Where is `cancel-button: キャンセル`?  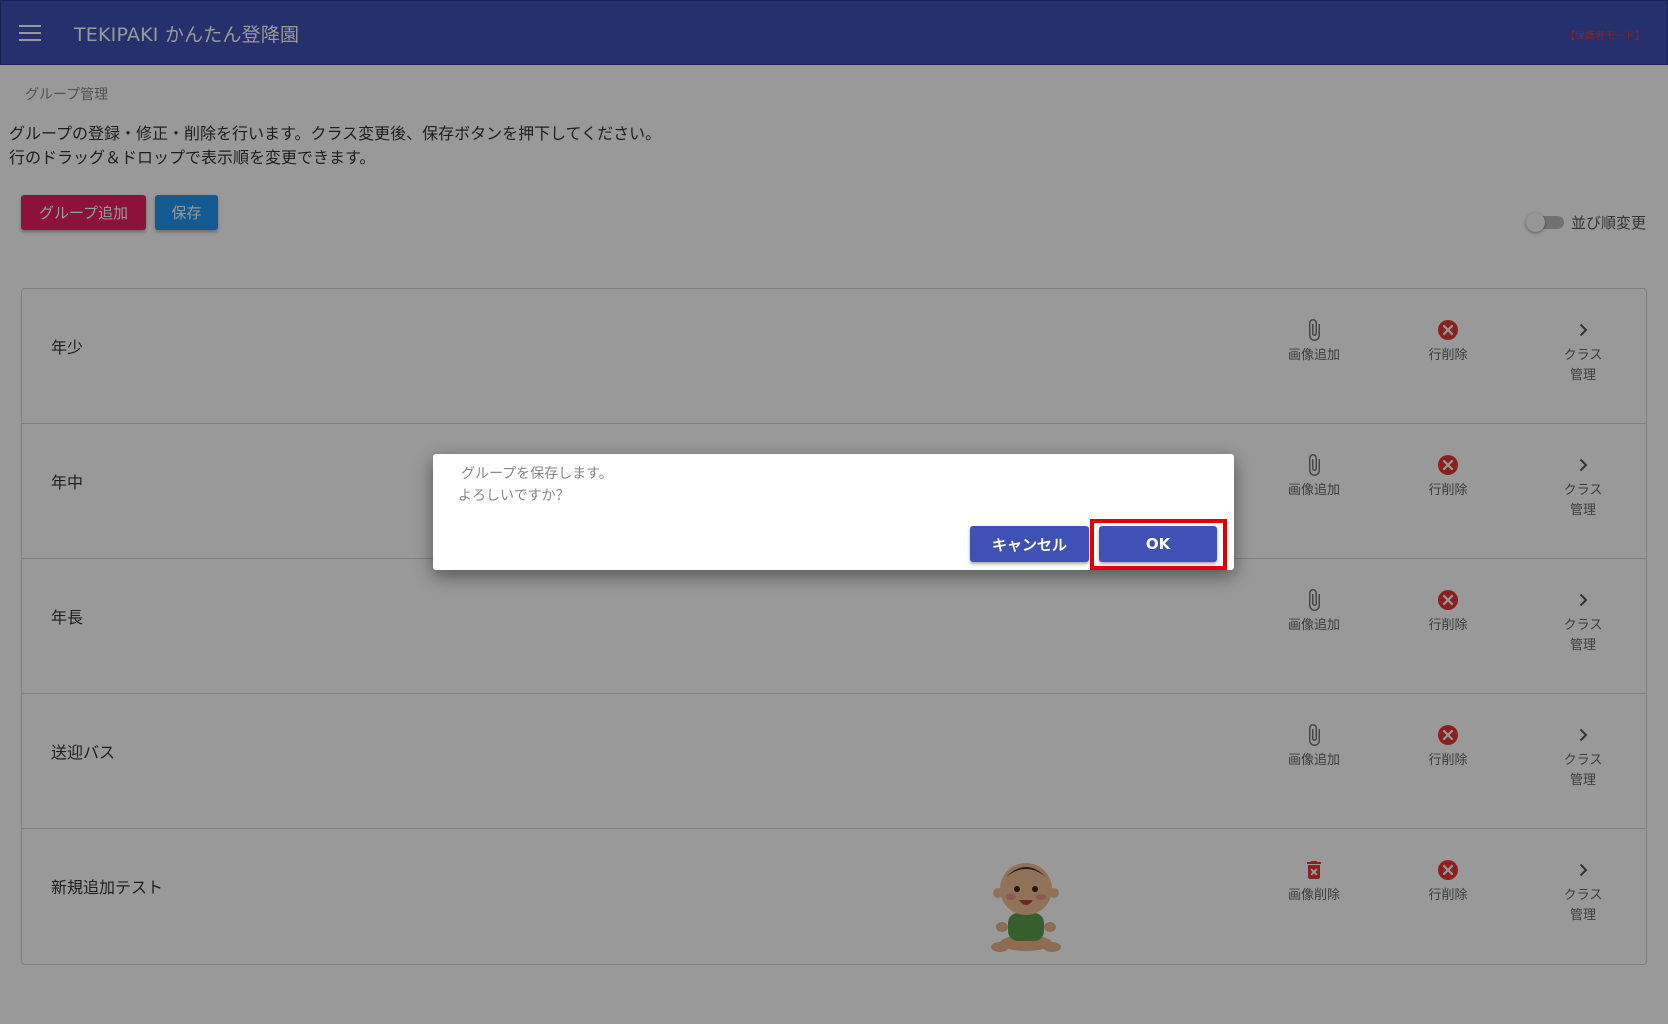
cancel-button: キャンセル is located at coordinates (1029, 544).